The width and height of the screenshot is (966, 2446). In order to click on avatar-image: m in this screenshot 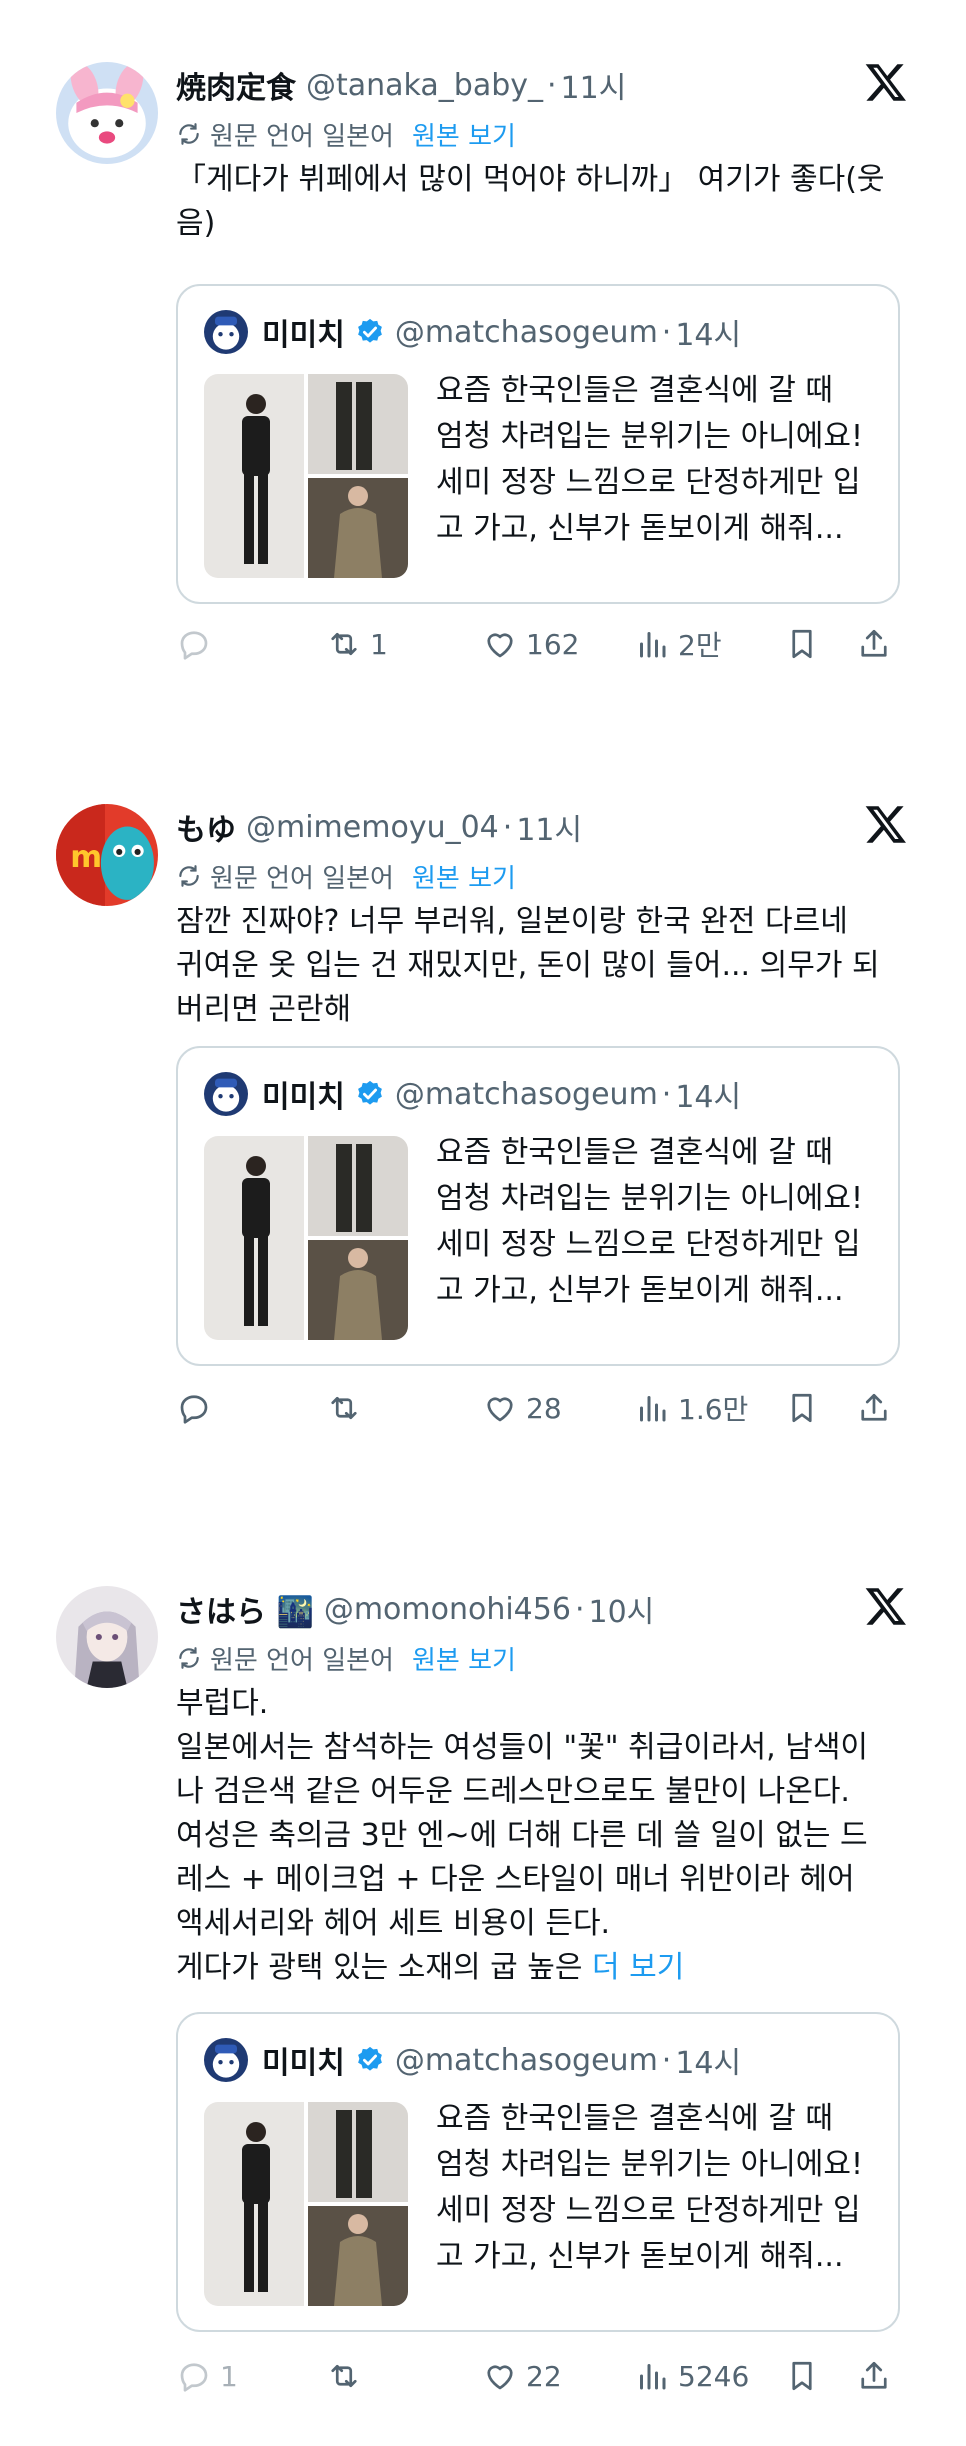, I will do `click(107, 855)`.